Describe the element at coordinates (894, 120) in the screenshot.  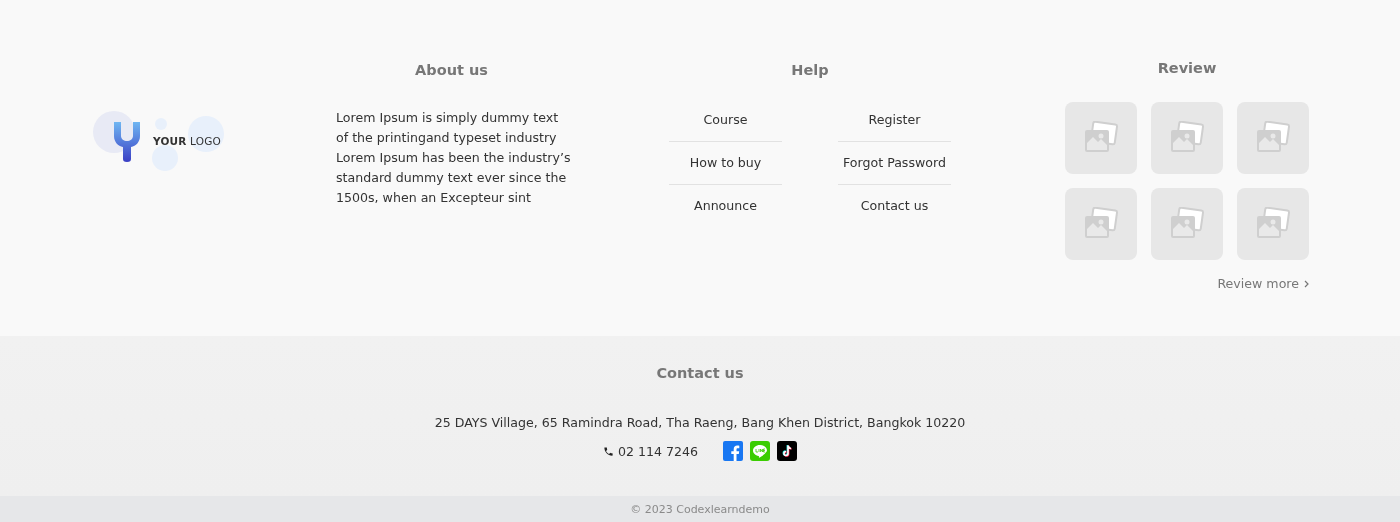
I see `help-link: Register` at that location.